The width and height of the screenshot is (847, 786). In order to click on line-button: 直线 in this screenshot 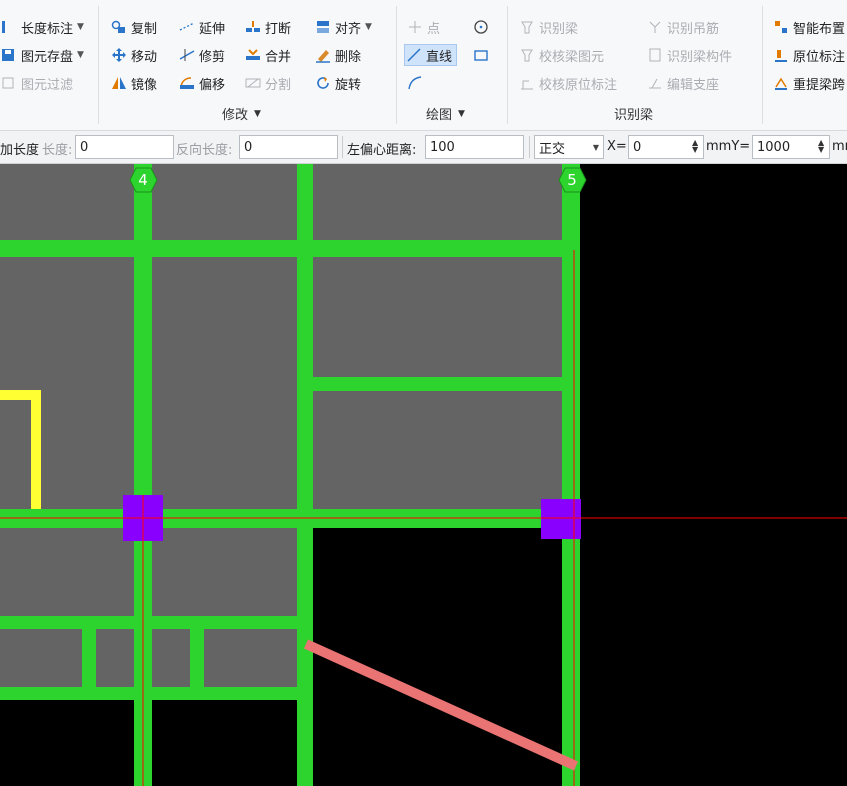, I will do `click(431, 55)`.